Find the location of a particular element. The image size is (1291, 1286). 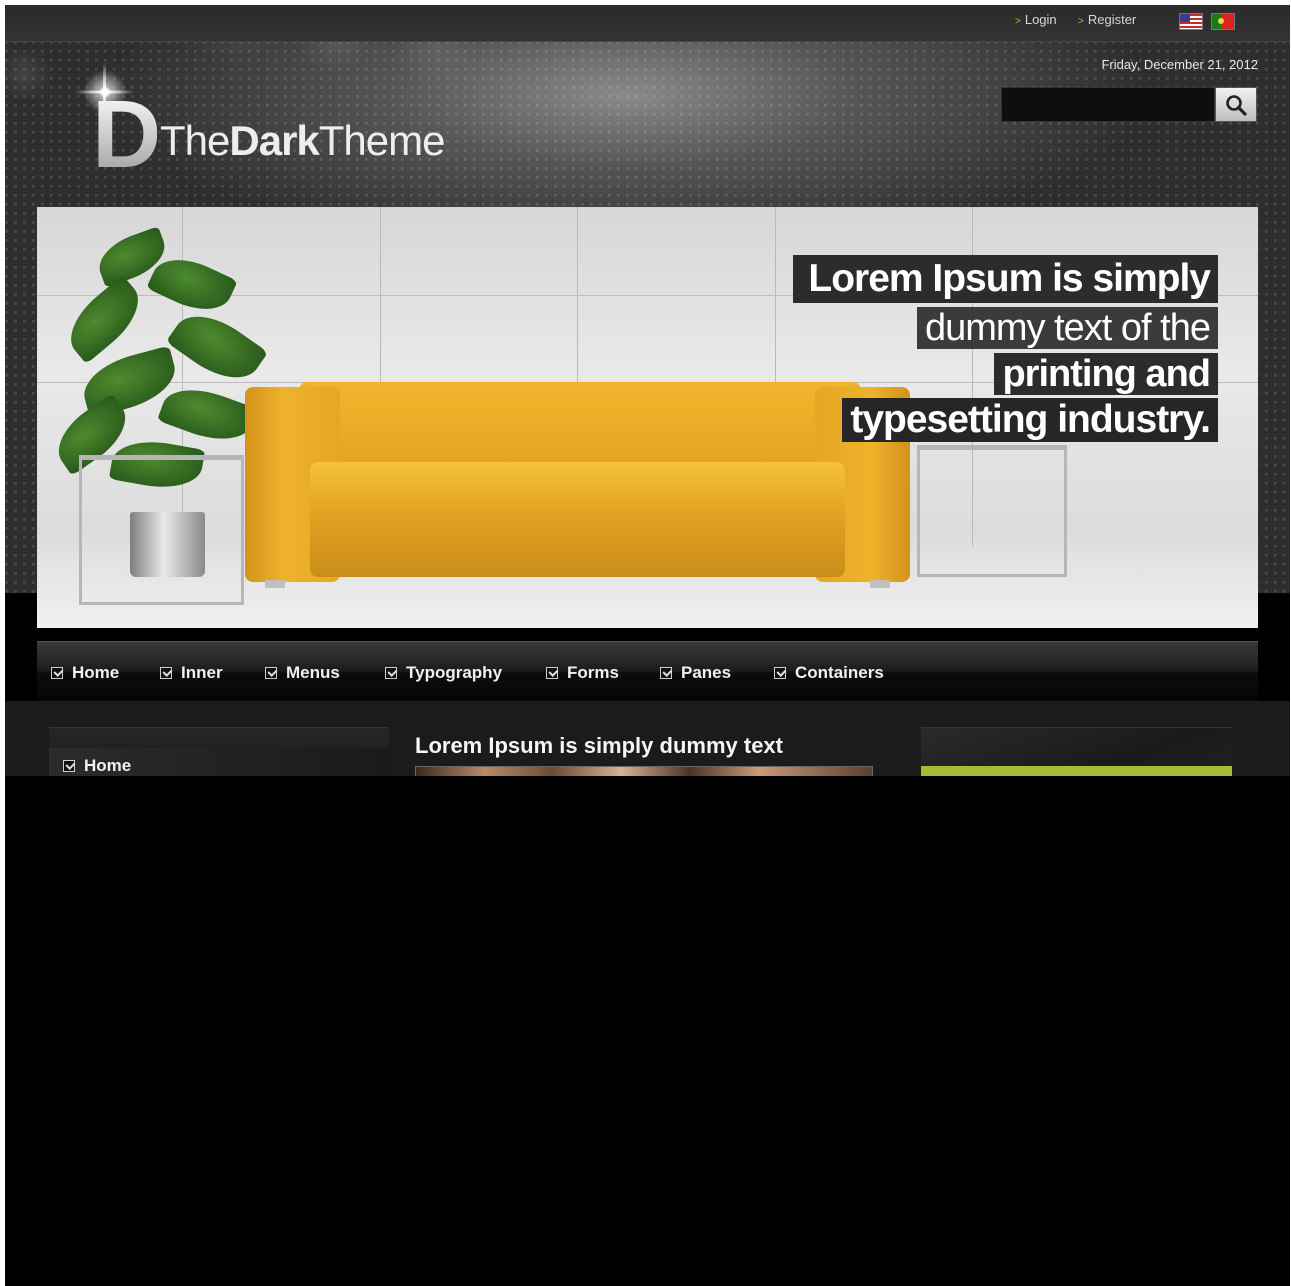

search-icon is located at coordinates (1236, 105).